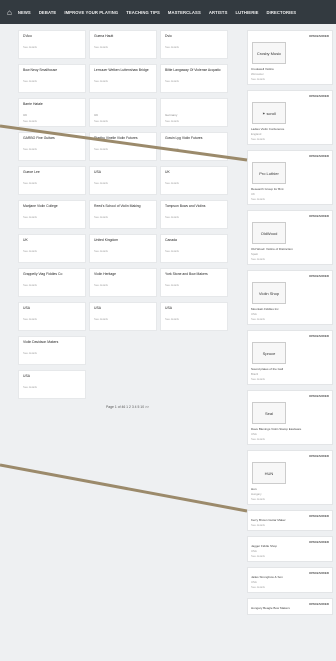  Describe the element at coordinates (290, 189) in the screenshot. I see `listing-title: Research Group for Bmt` at that location.